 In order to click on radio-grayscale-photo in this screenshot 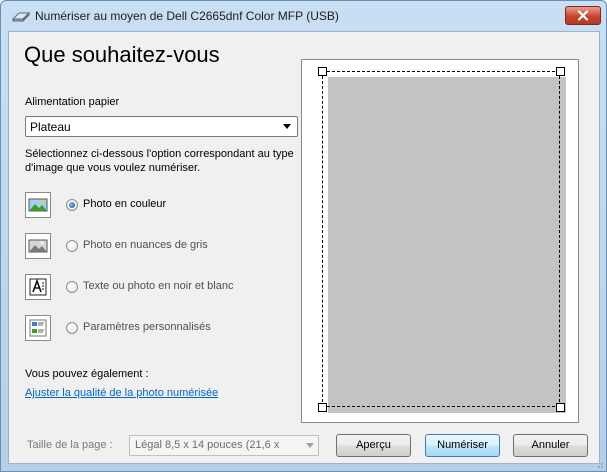, I will do `click(72, 246)`.